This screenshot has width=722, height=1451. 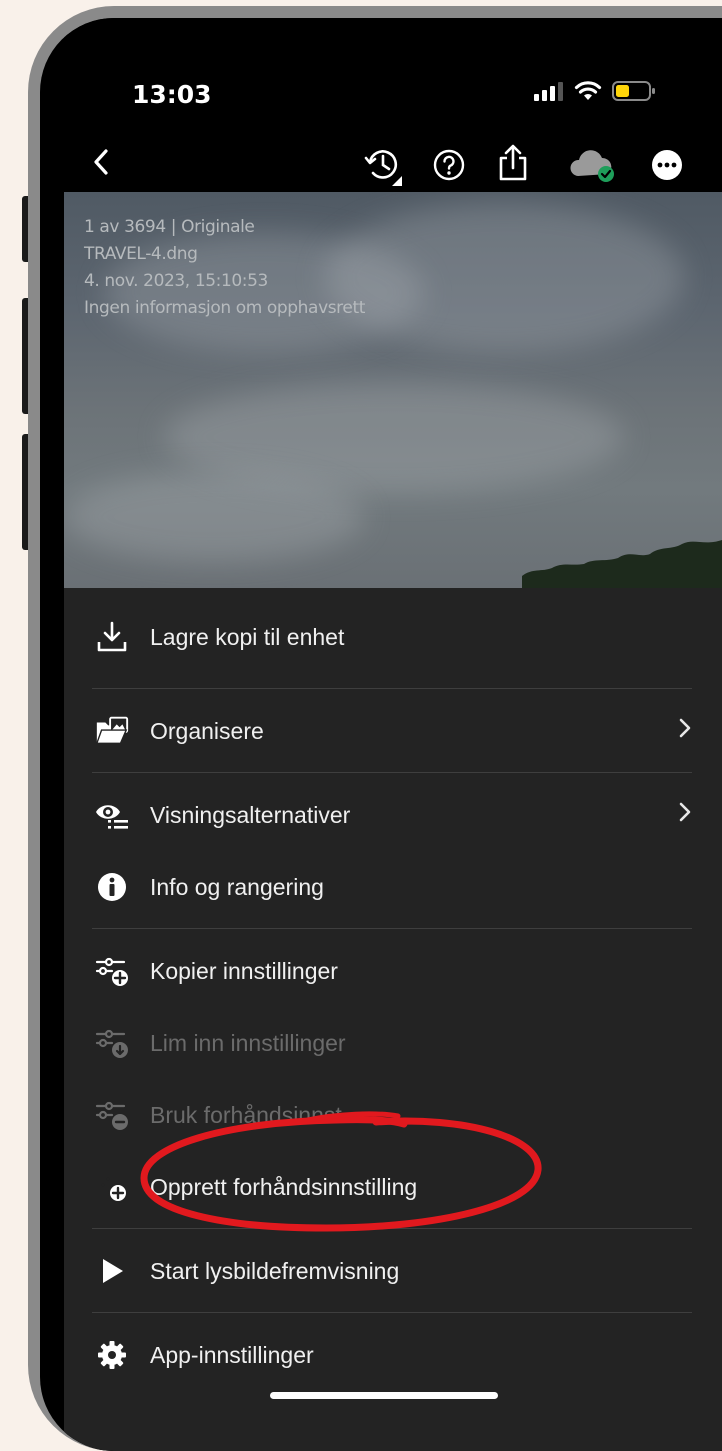 I want to click on menu-item-slideshow: Start lysbildefremvisning, so click(x=393, y=1271).